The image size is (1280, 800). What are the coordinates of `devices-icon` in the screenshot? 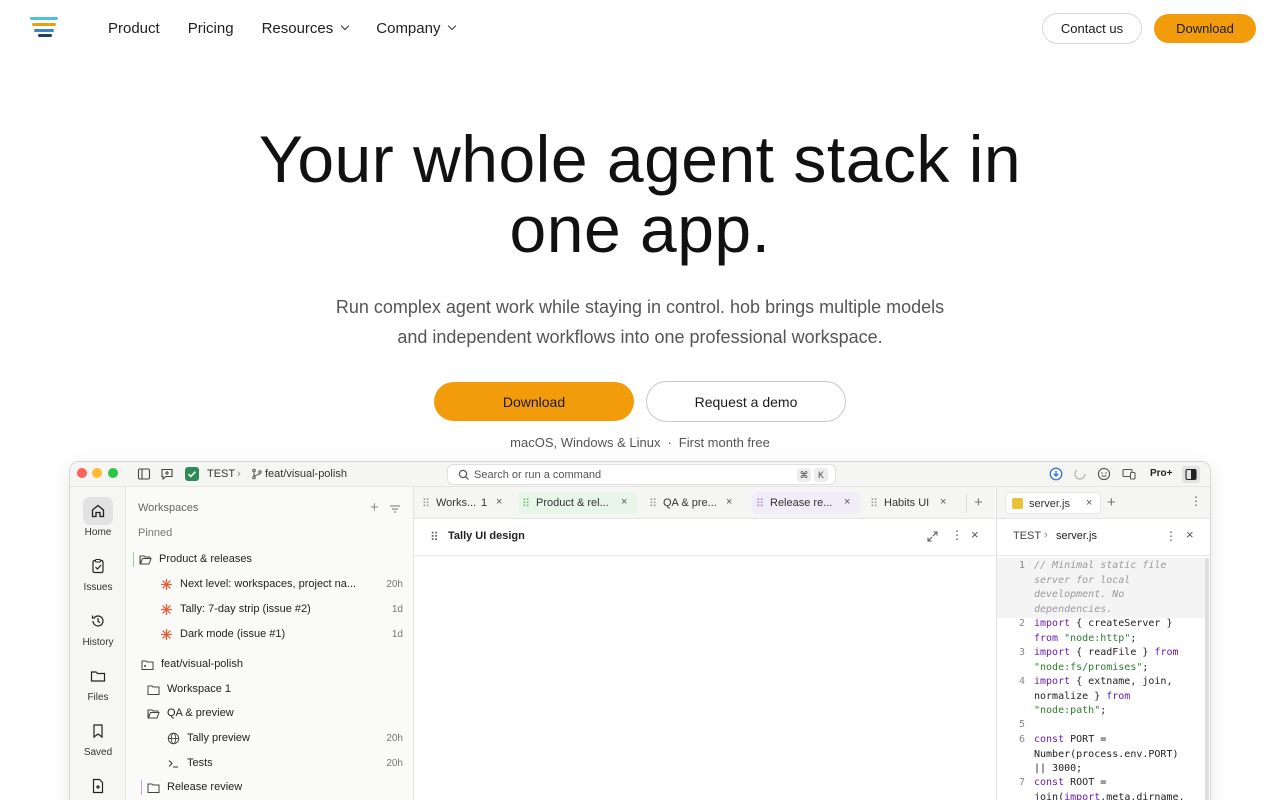 It's located at (1129, 474).